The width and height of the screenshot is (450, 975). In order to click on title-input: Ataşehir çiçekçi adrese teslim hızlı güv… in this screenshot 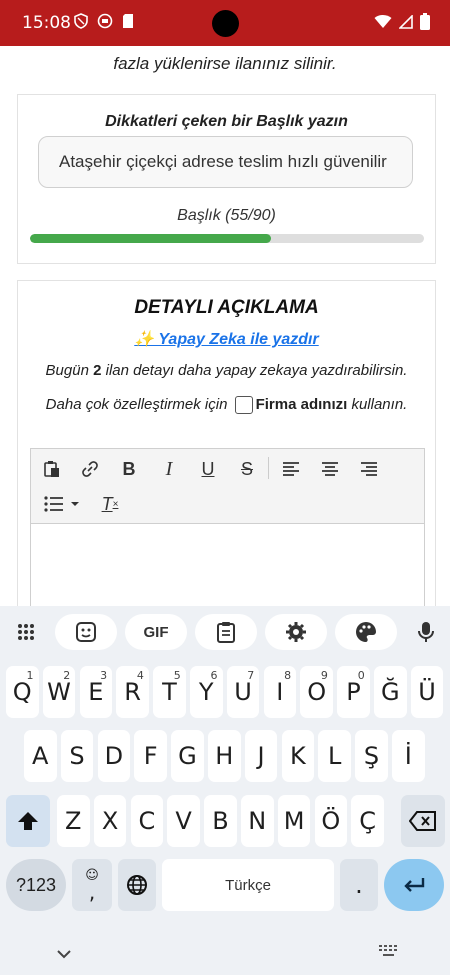, I will do `click(225, 162)`.